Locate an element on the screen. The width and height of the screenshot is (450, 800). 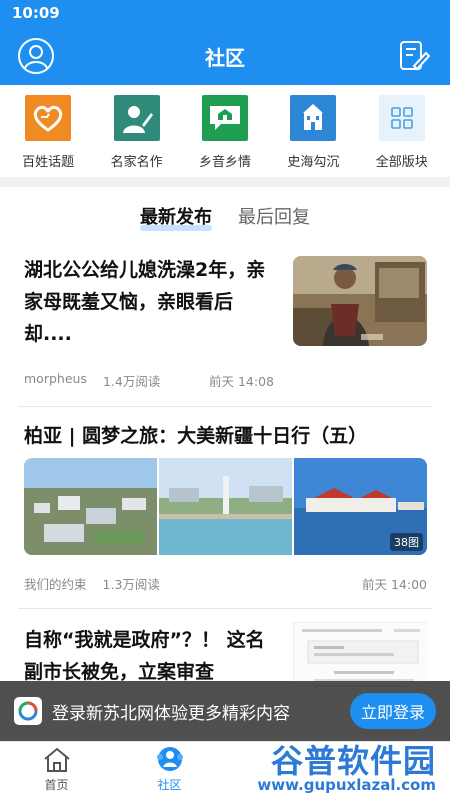
edit-note-icon is located at coordinates (415, 56).